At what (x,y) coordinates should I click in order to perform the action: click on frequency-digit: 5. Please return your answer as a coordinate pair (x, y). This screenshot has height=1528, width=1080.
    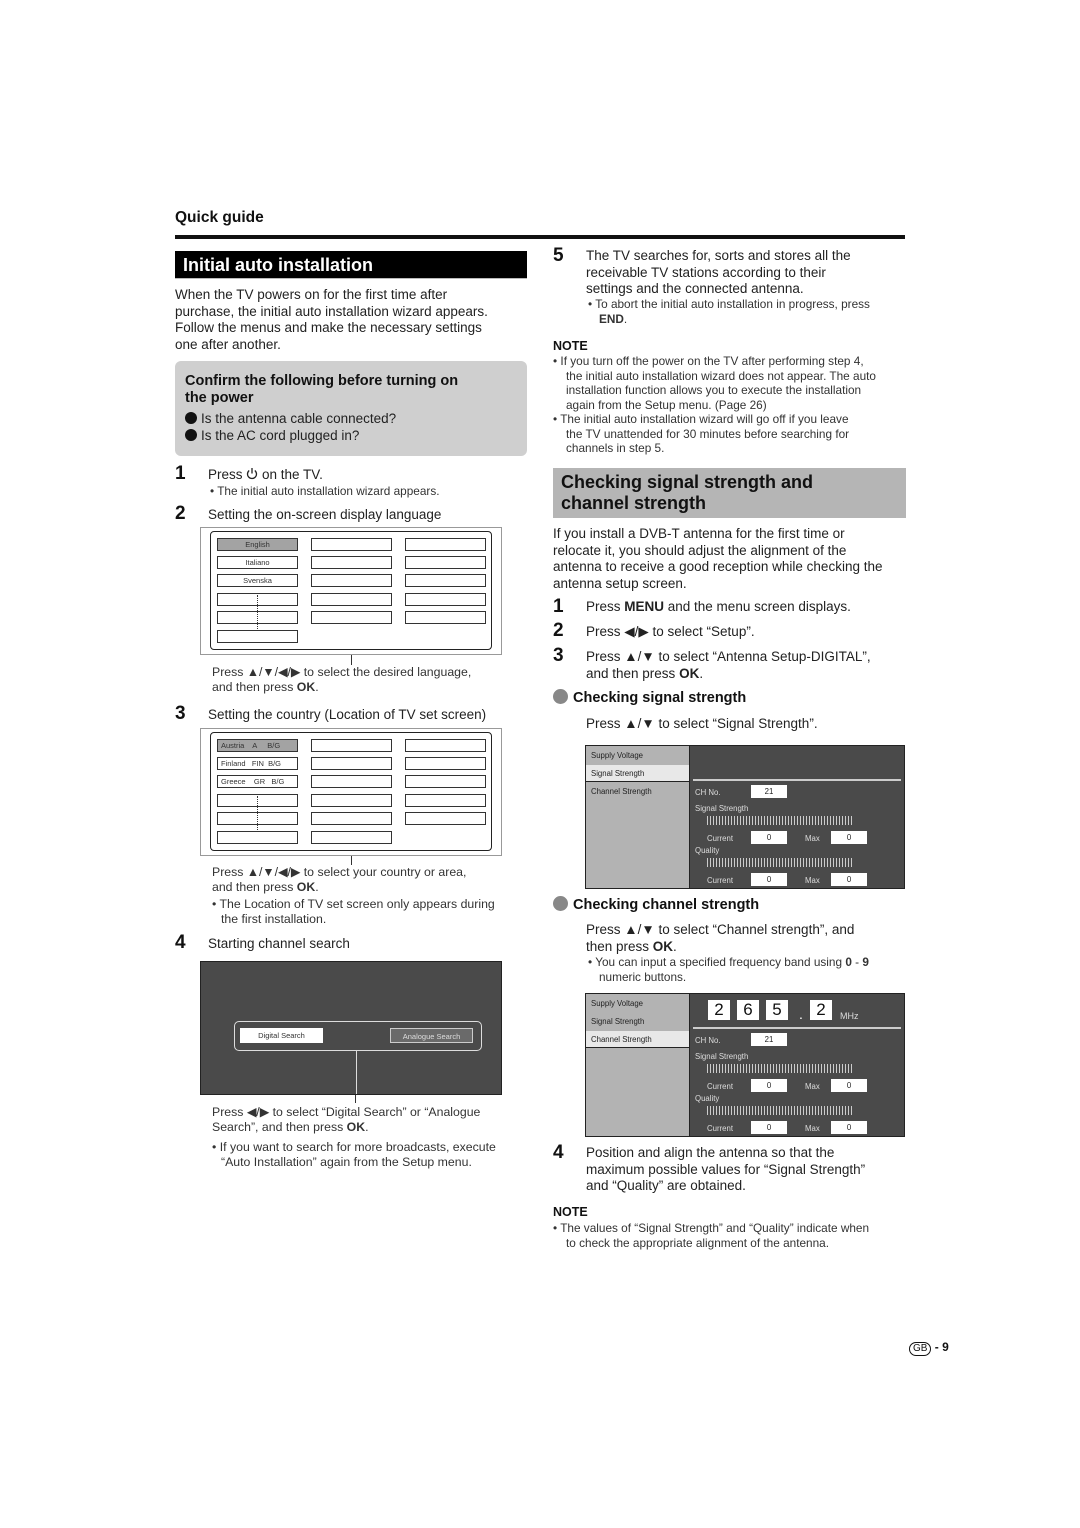
    Looking at the image, I should click on (777, 1010).